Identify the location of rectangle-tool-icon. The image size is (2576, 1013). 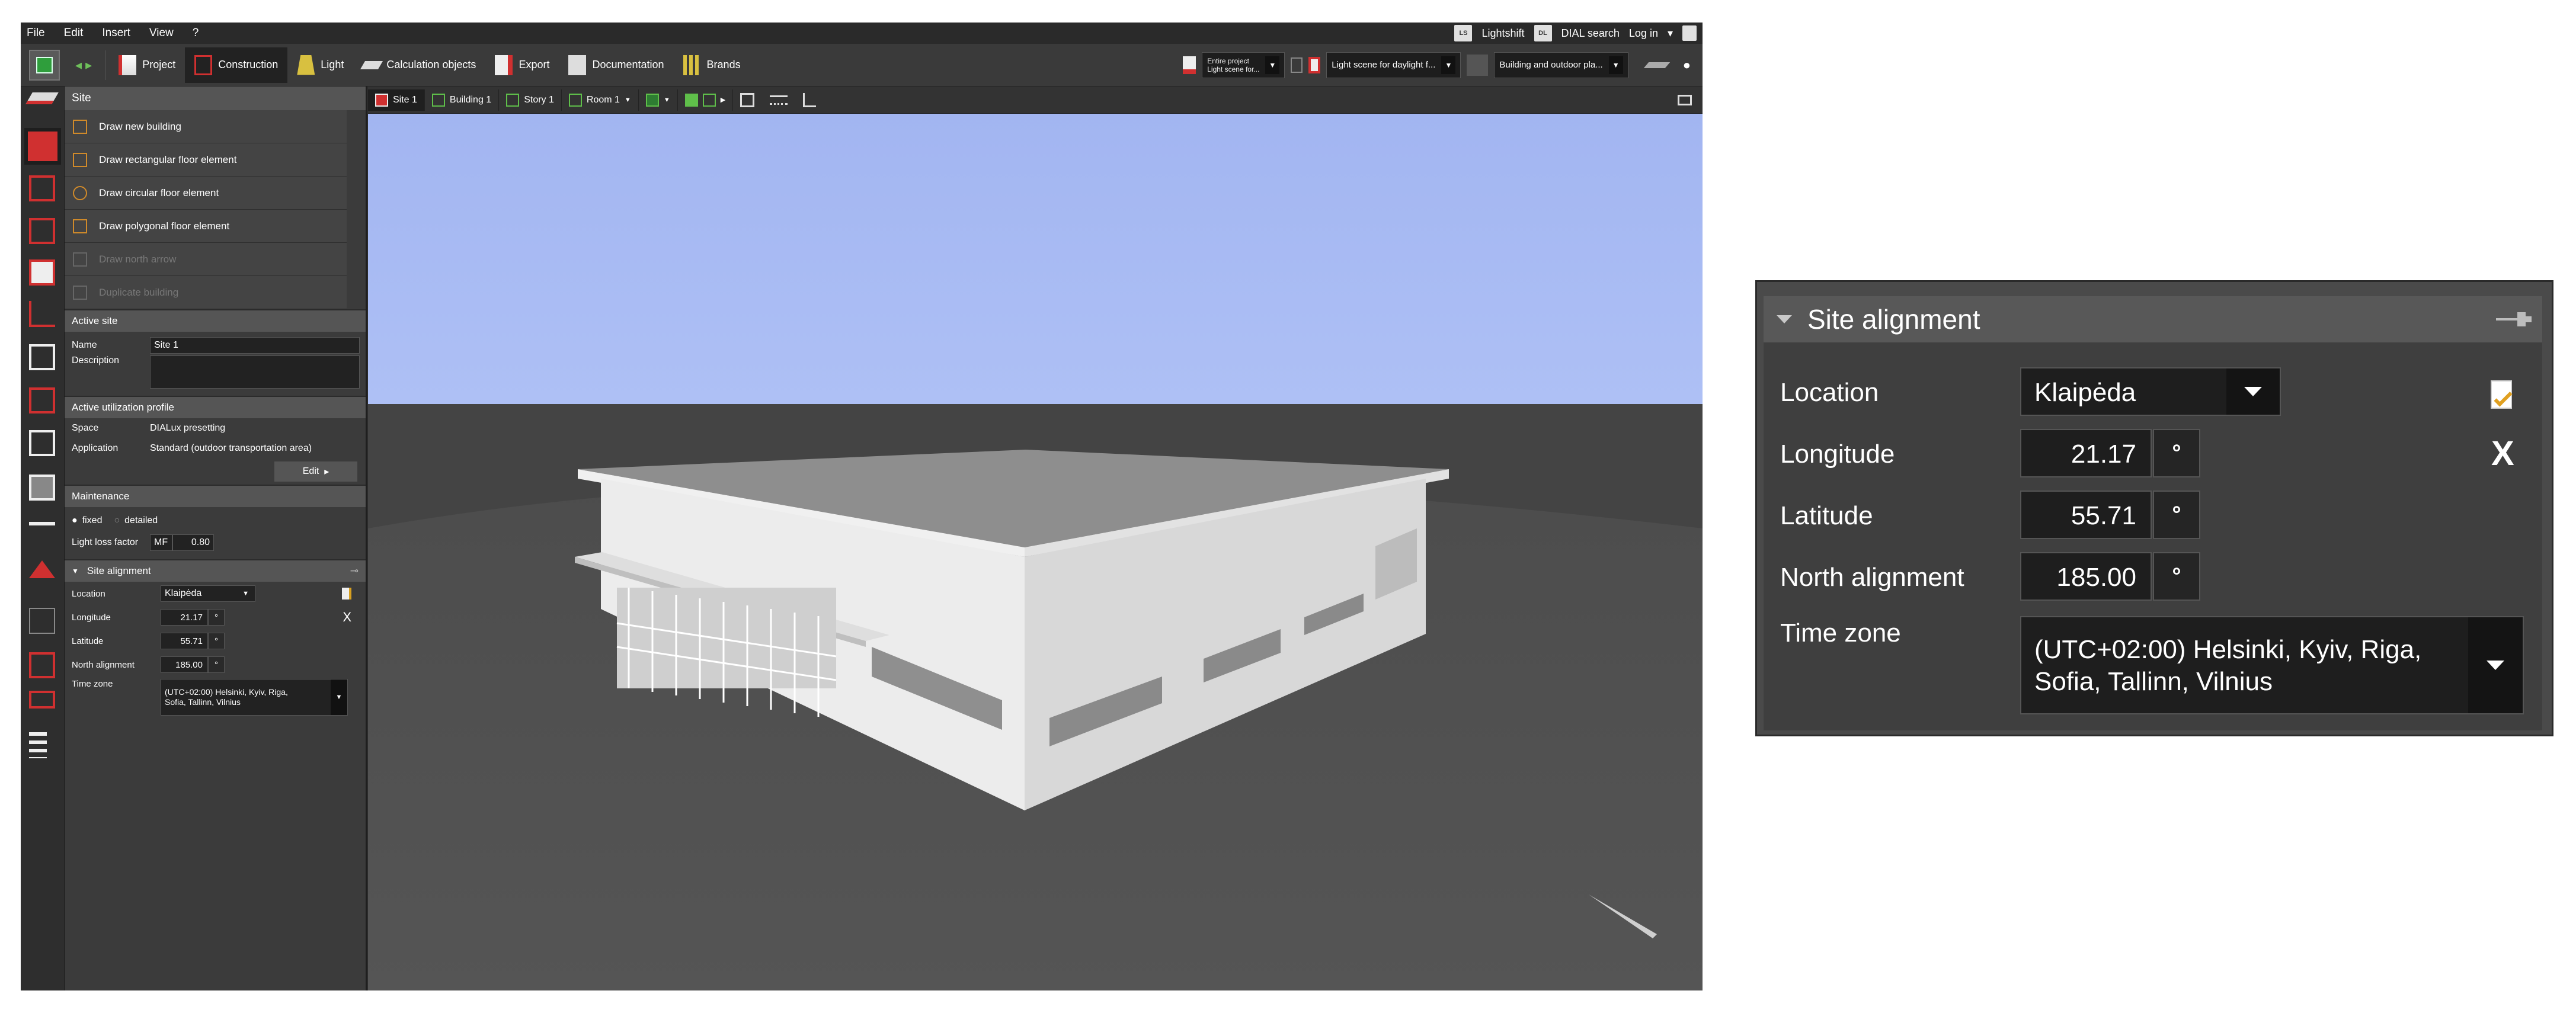
(42, 700).